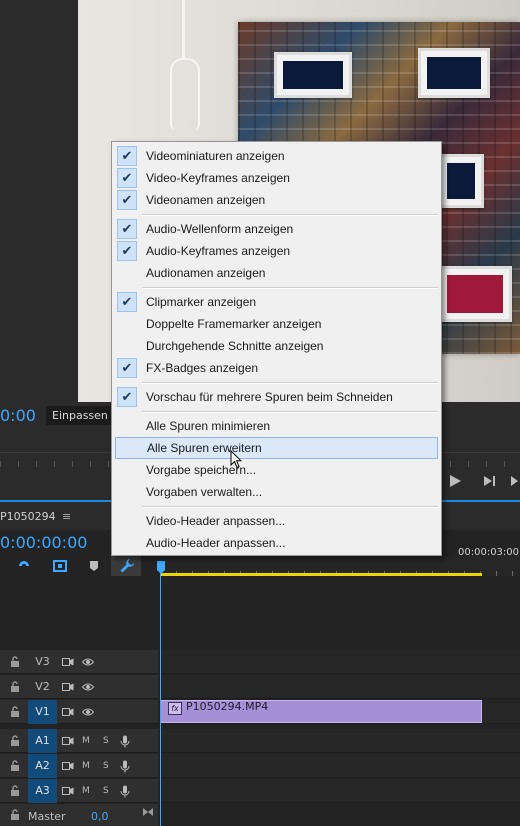 The image size is (520, 826). I want to click on wrench-icon, so click(127, 566).